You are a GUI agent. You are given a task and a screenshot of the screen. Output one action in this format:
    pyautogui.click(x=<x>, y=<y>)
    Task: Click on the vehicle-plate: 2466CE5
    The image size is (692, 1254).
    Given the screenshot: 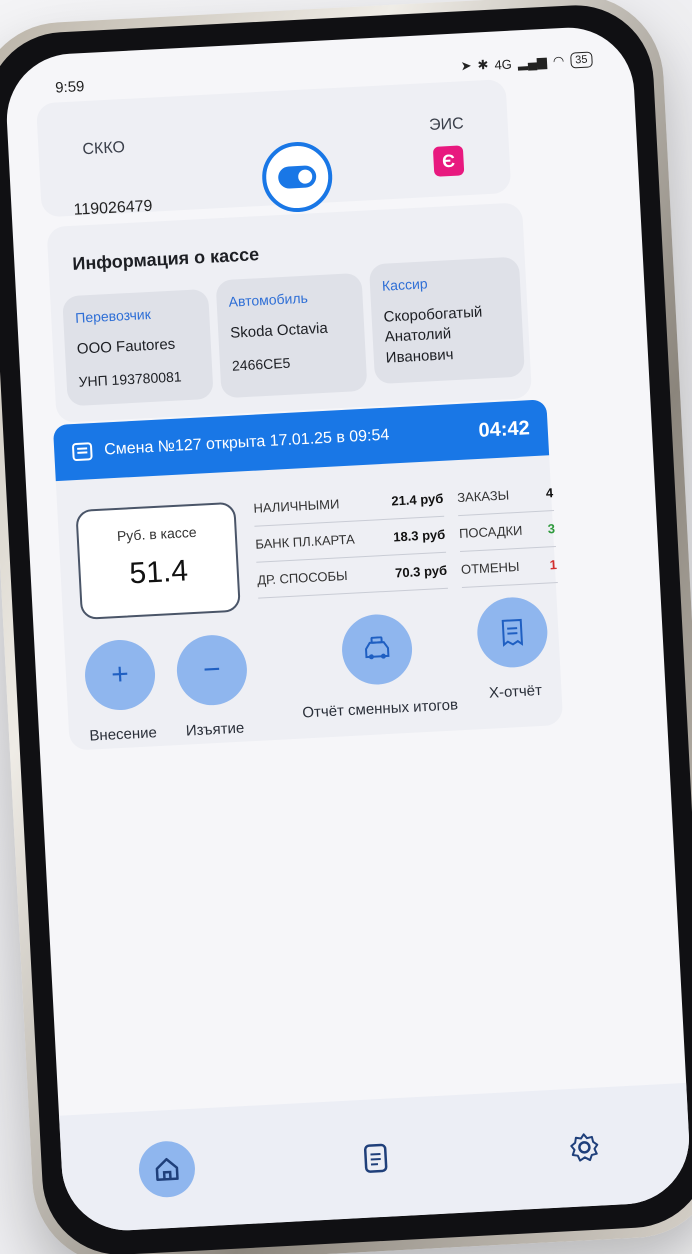 What is the action you would take?
    pyautogui.click(x=261, y=364)
    